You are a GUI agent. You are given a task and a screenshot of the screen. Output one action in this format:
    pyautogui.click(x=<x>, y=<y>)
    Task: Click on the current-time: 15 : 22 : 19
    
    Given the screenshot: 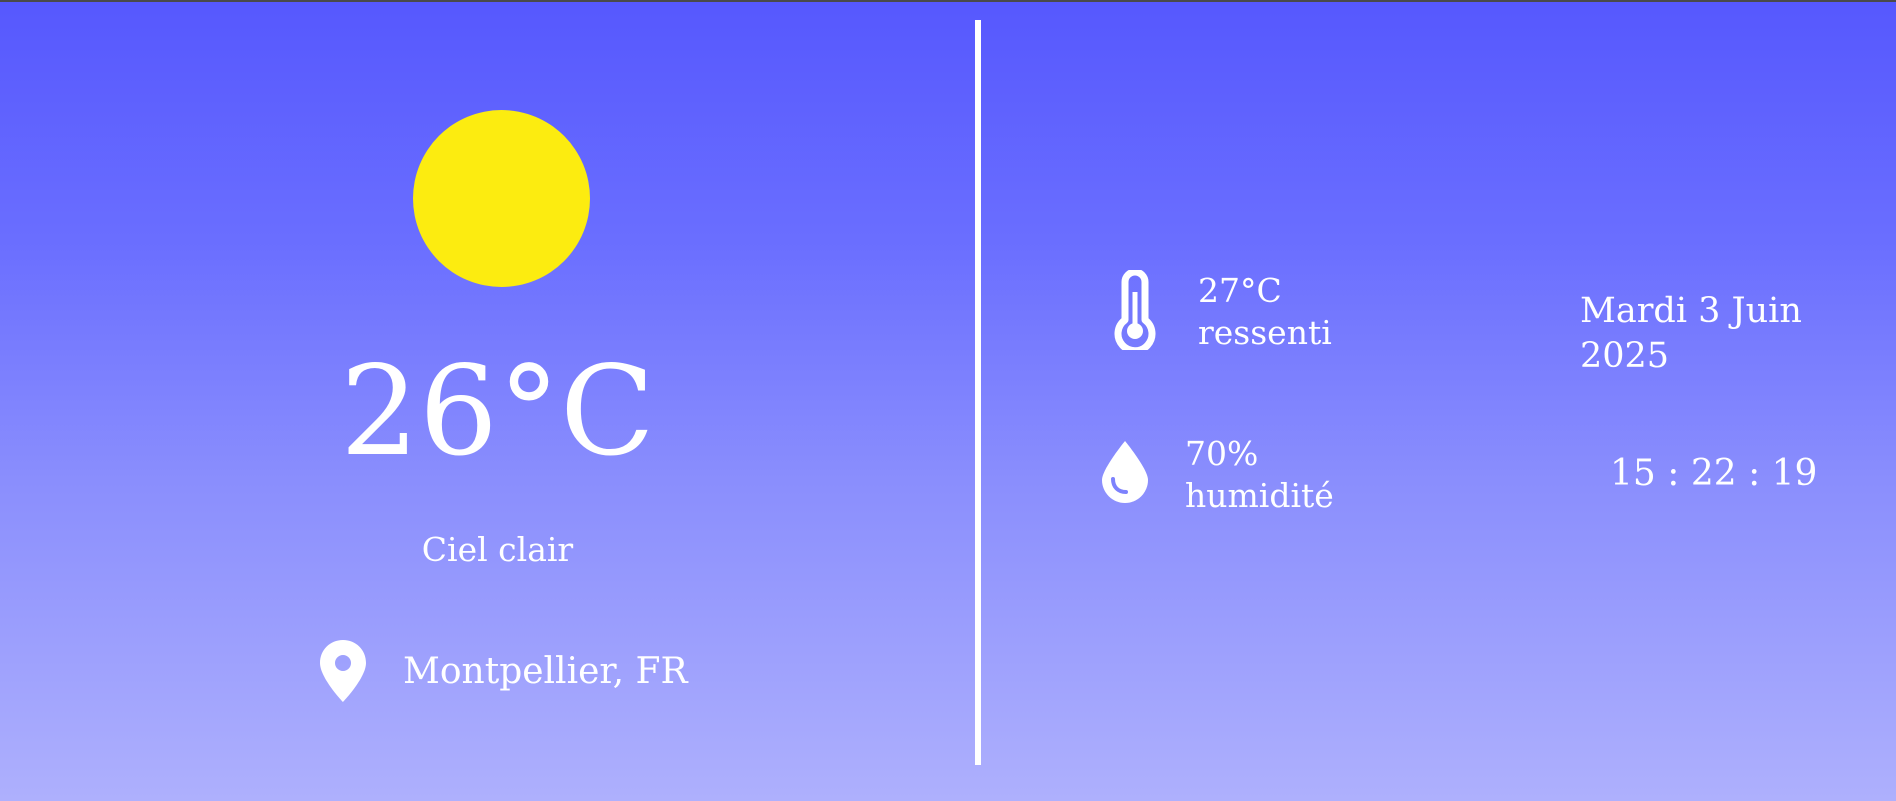 What is the action you would take?
    pyautogui.click(x=1714, y=473)
    